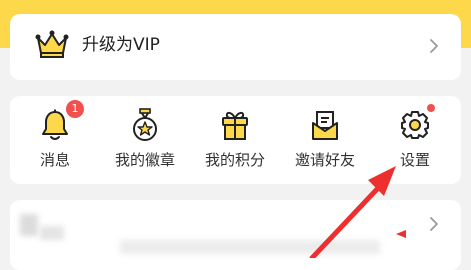 This screenshot has height=270, width=471. I want to click on menu-item-settings: 设置, so click(415, 140).